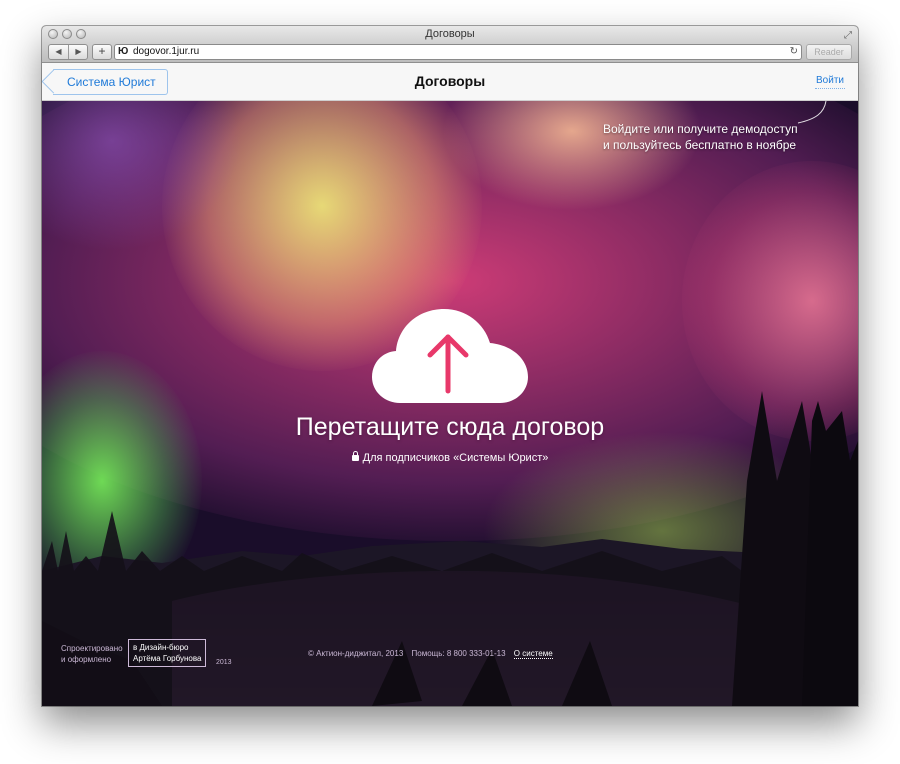 This screenshot has width=900, height=764. Describe the element at coordinates (53, 34) in the screenshot. I see `close-window-button` at that location.